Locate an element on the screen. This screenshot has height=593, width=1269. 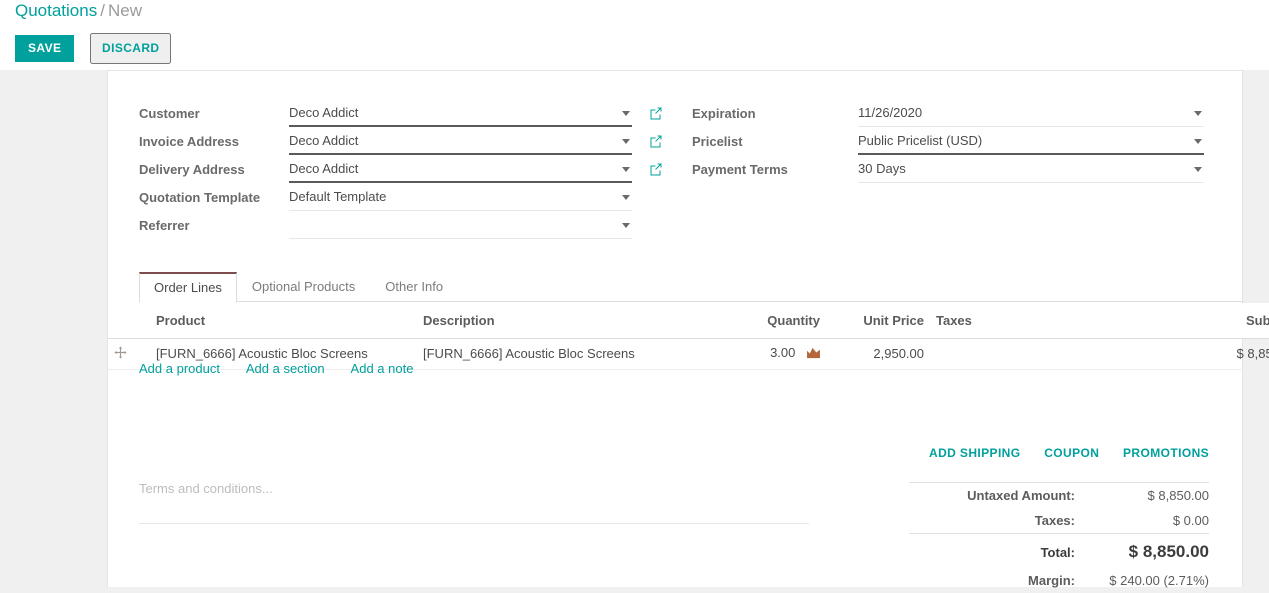
field-value-payment-terms: 30 Days is located at coordinates (882, 168).